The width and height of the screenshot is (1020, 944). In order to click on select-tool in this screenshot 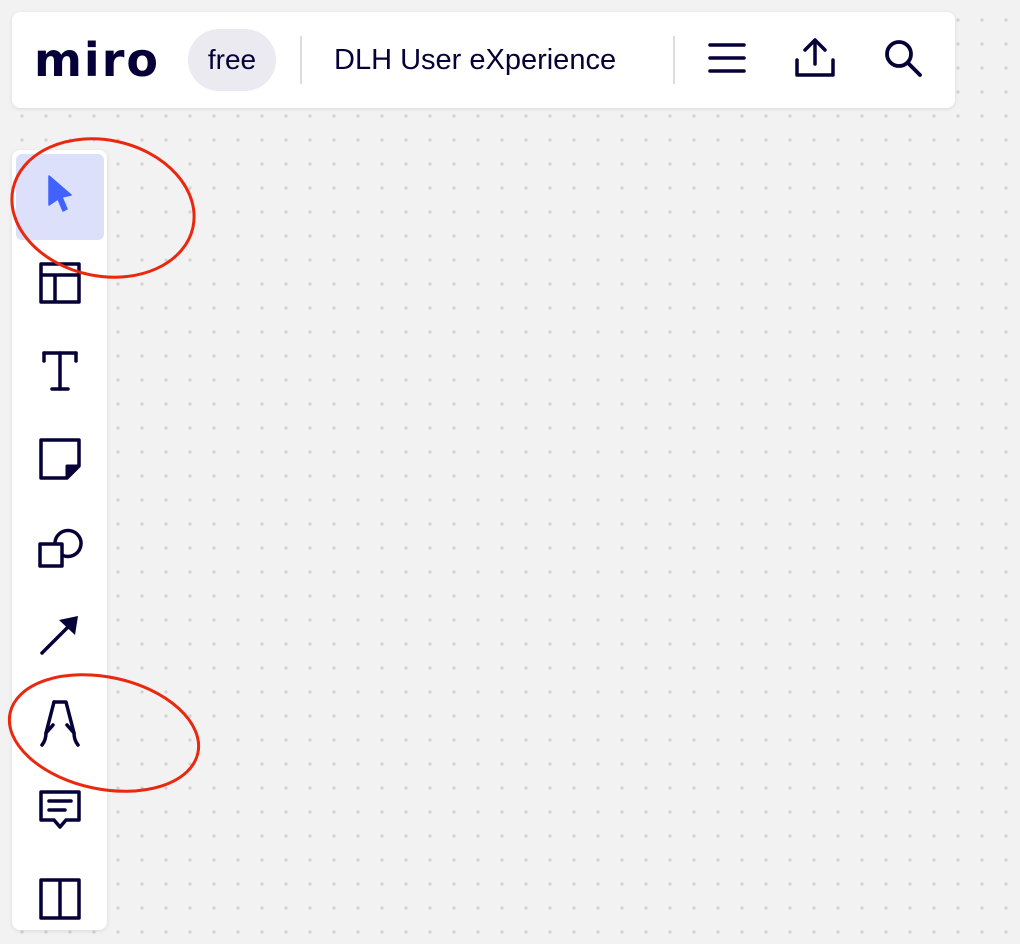, I will do `click(60, 197)`.